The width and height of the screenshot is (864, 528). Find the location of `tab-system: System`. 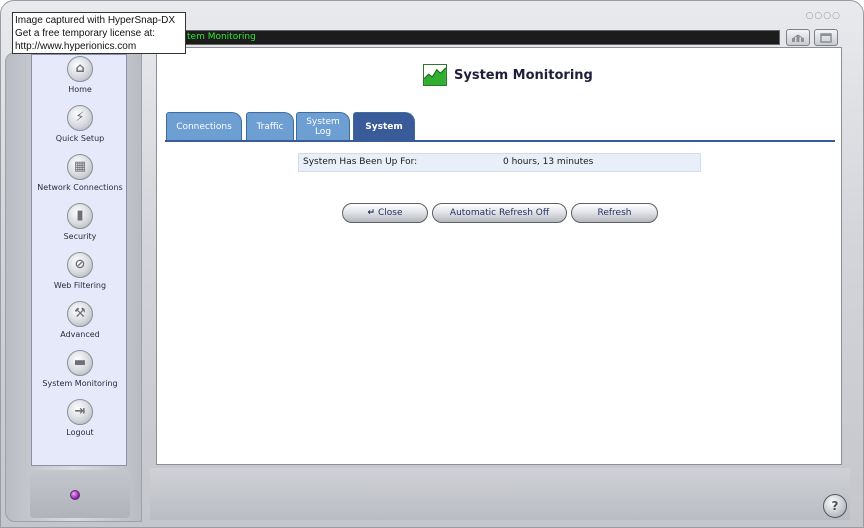

tab-system: System is located at coordinates (384, 126).